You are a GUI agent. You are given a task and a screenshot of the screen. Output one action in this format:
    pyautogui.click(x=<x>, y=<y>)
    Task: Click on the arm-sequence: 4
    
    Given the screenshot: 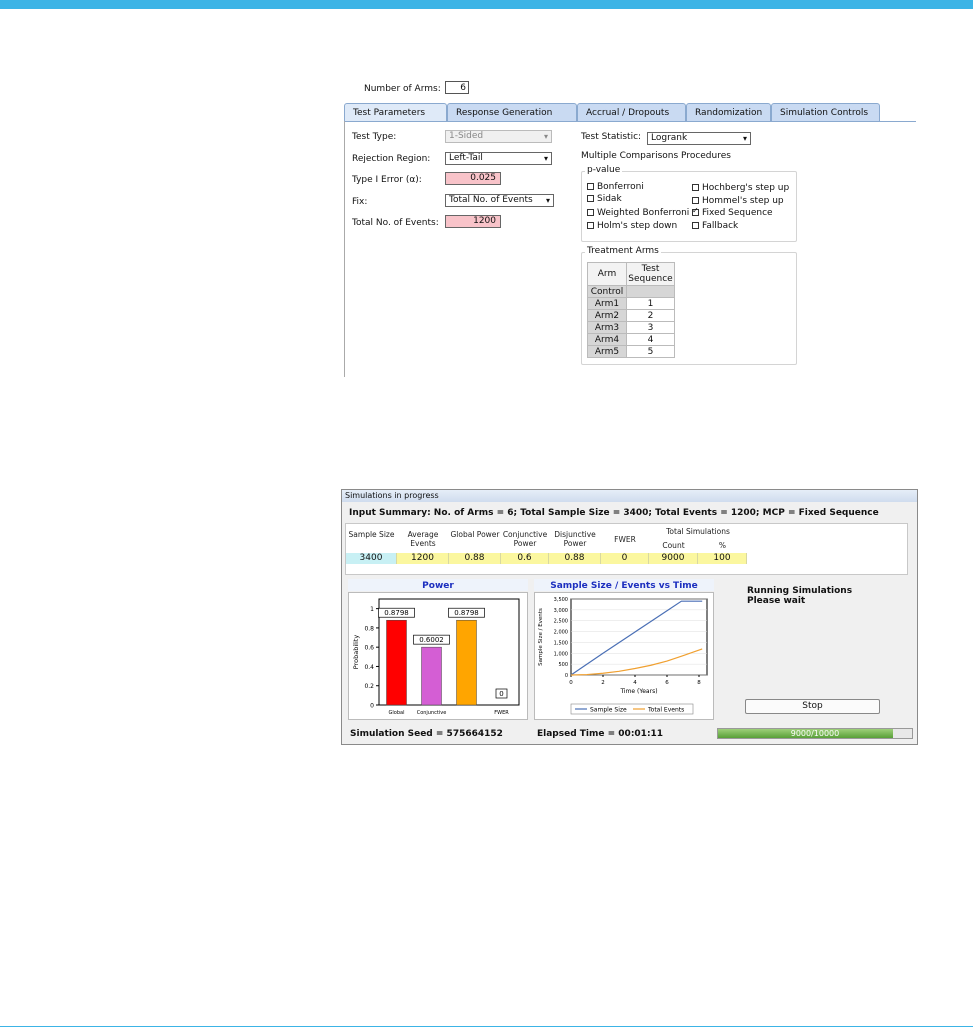 What is the action you would take?
    pyautogui.click(x=650, y=339)
    